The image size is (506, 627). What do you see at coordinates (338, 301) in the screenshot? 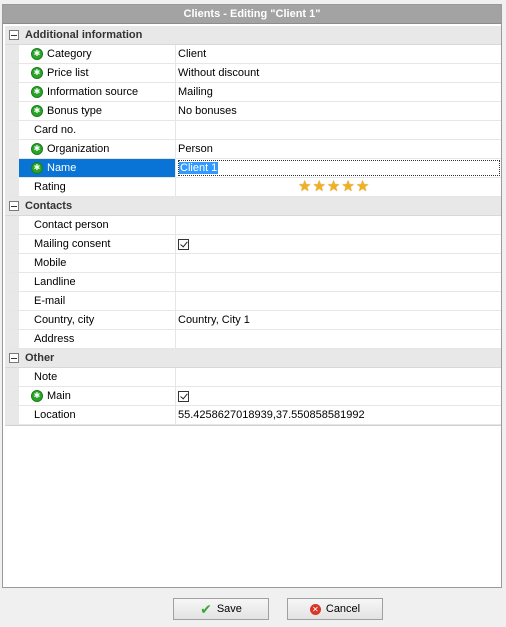
I see `email-value` at bounding box center [338, 301].